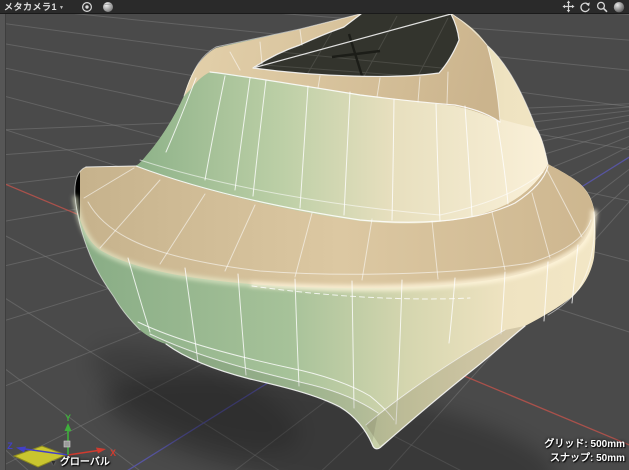 The image size is (629, 470). Describe the element at coordinates (80, 460) in the screenshot. I see `coordinate-mode-label: ▼ グローバル` at that location.